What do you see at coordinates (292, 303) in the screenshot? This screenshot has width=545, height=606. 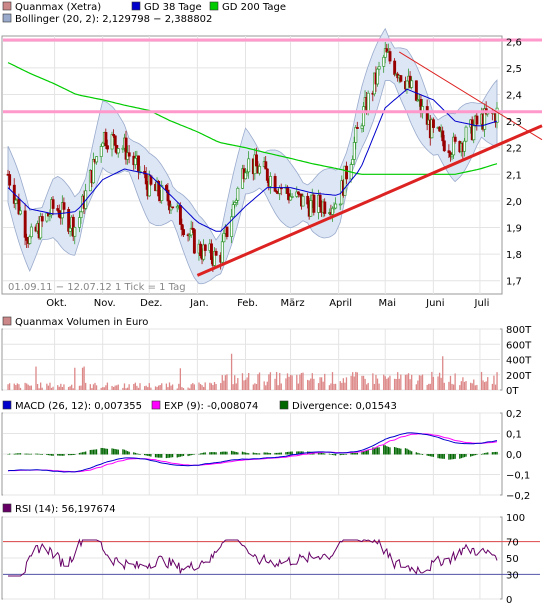 I see `x-tick-label: März` at bounding box center [292, 303].